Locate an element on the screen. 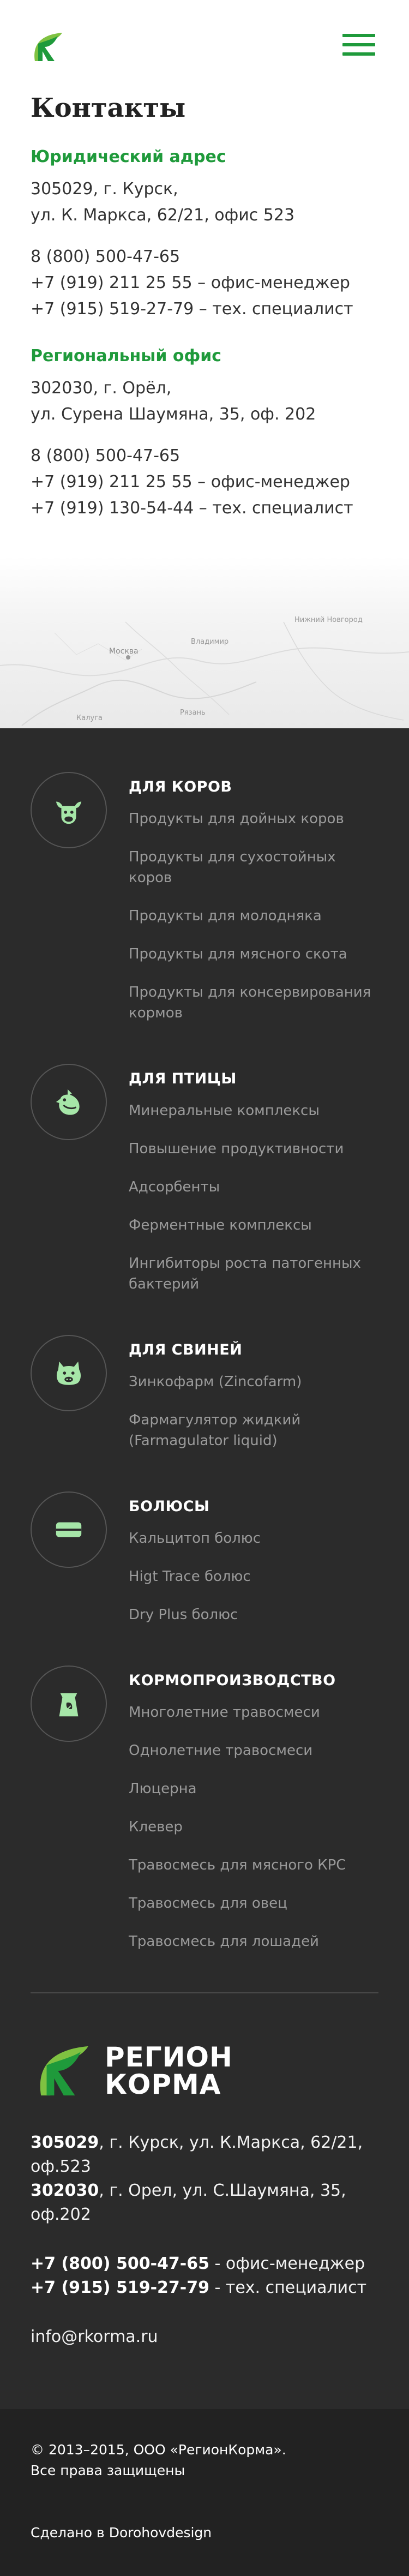 Image resolution: width=409 pixels, height=2576 pixels. legal-address-line: 305029, г. Курск, is located at coordinates (104, 189).